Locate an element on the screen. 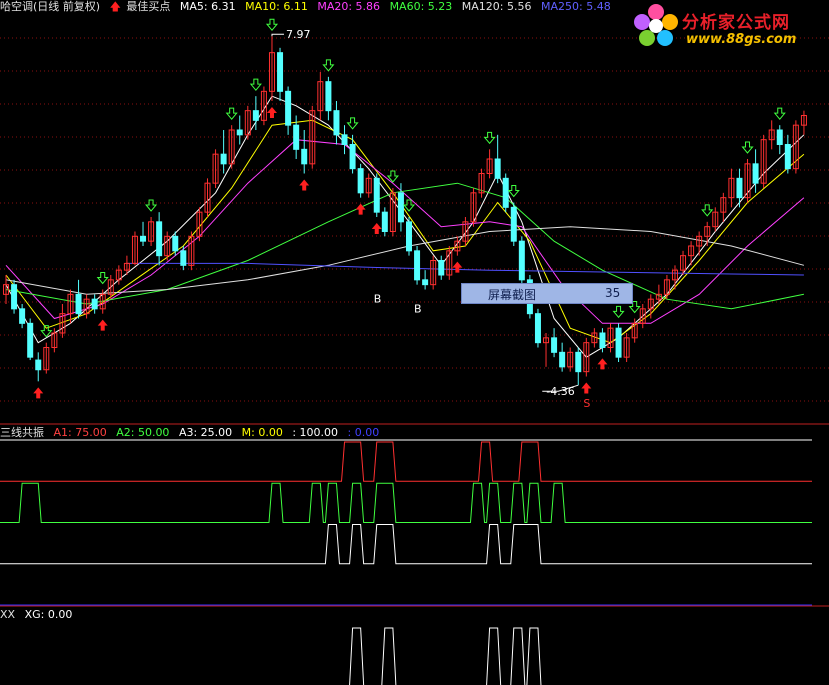  panel2-item-1: A2: 50.00 is located at coordinates (143, 432).